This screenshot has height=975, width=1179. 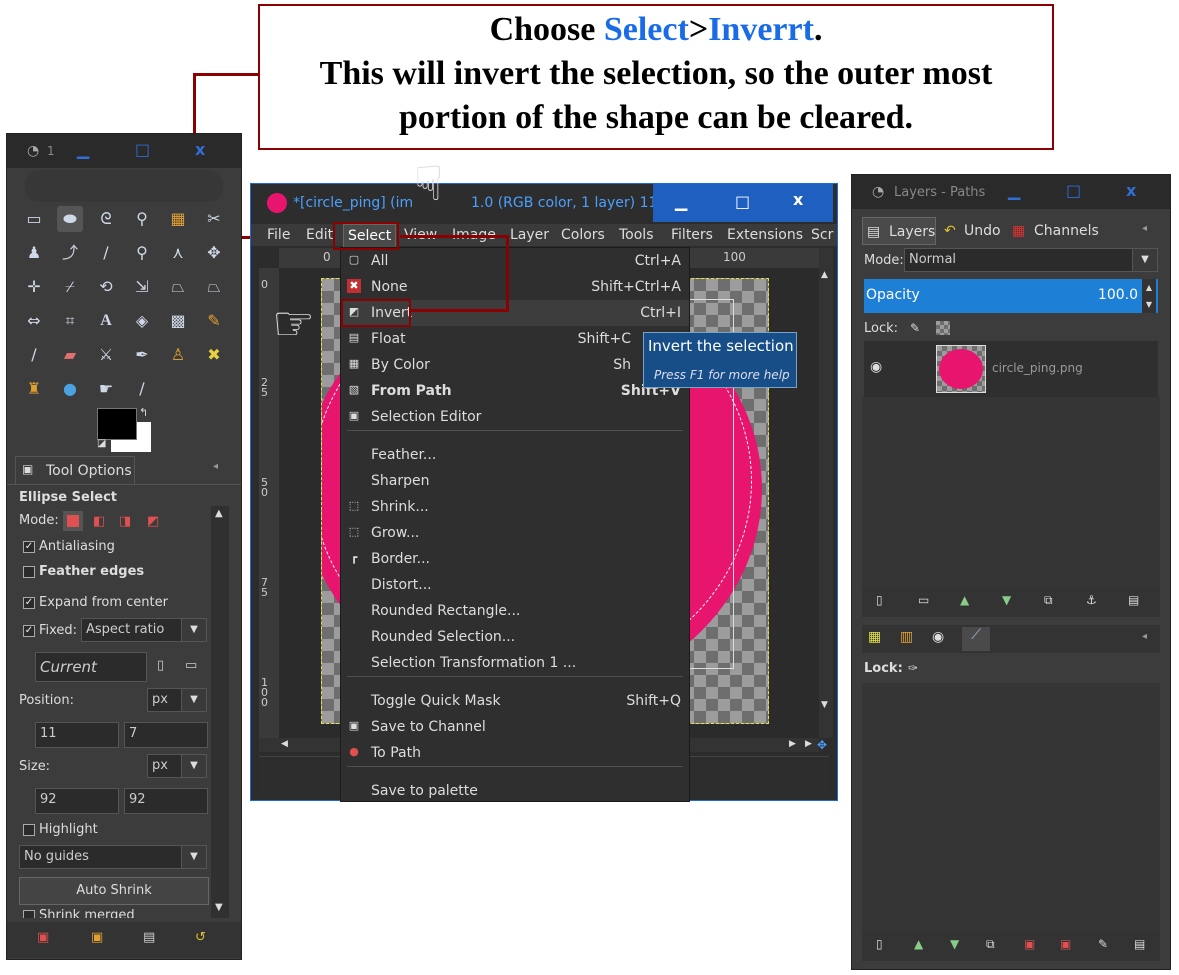 What do you see at coordinates (117, 424) in the screenshot?
I see `foreground-color-swatch-top` at bounding box center [117, 424].